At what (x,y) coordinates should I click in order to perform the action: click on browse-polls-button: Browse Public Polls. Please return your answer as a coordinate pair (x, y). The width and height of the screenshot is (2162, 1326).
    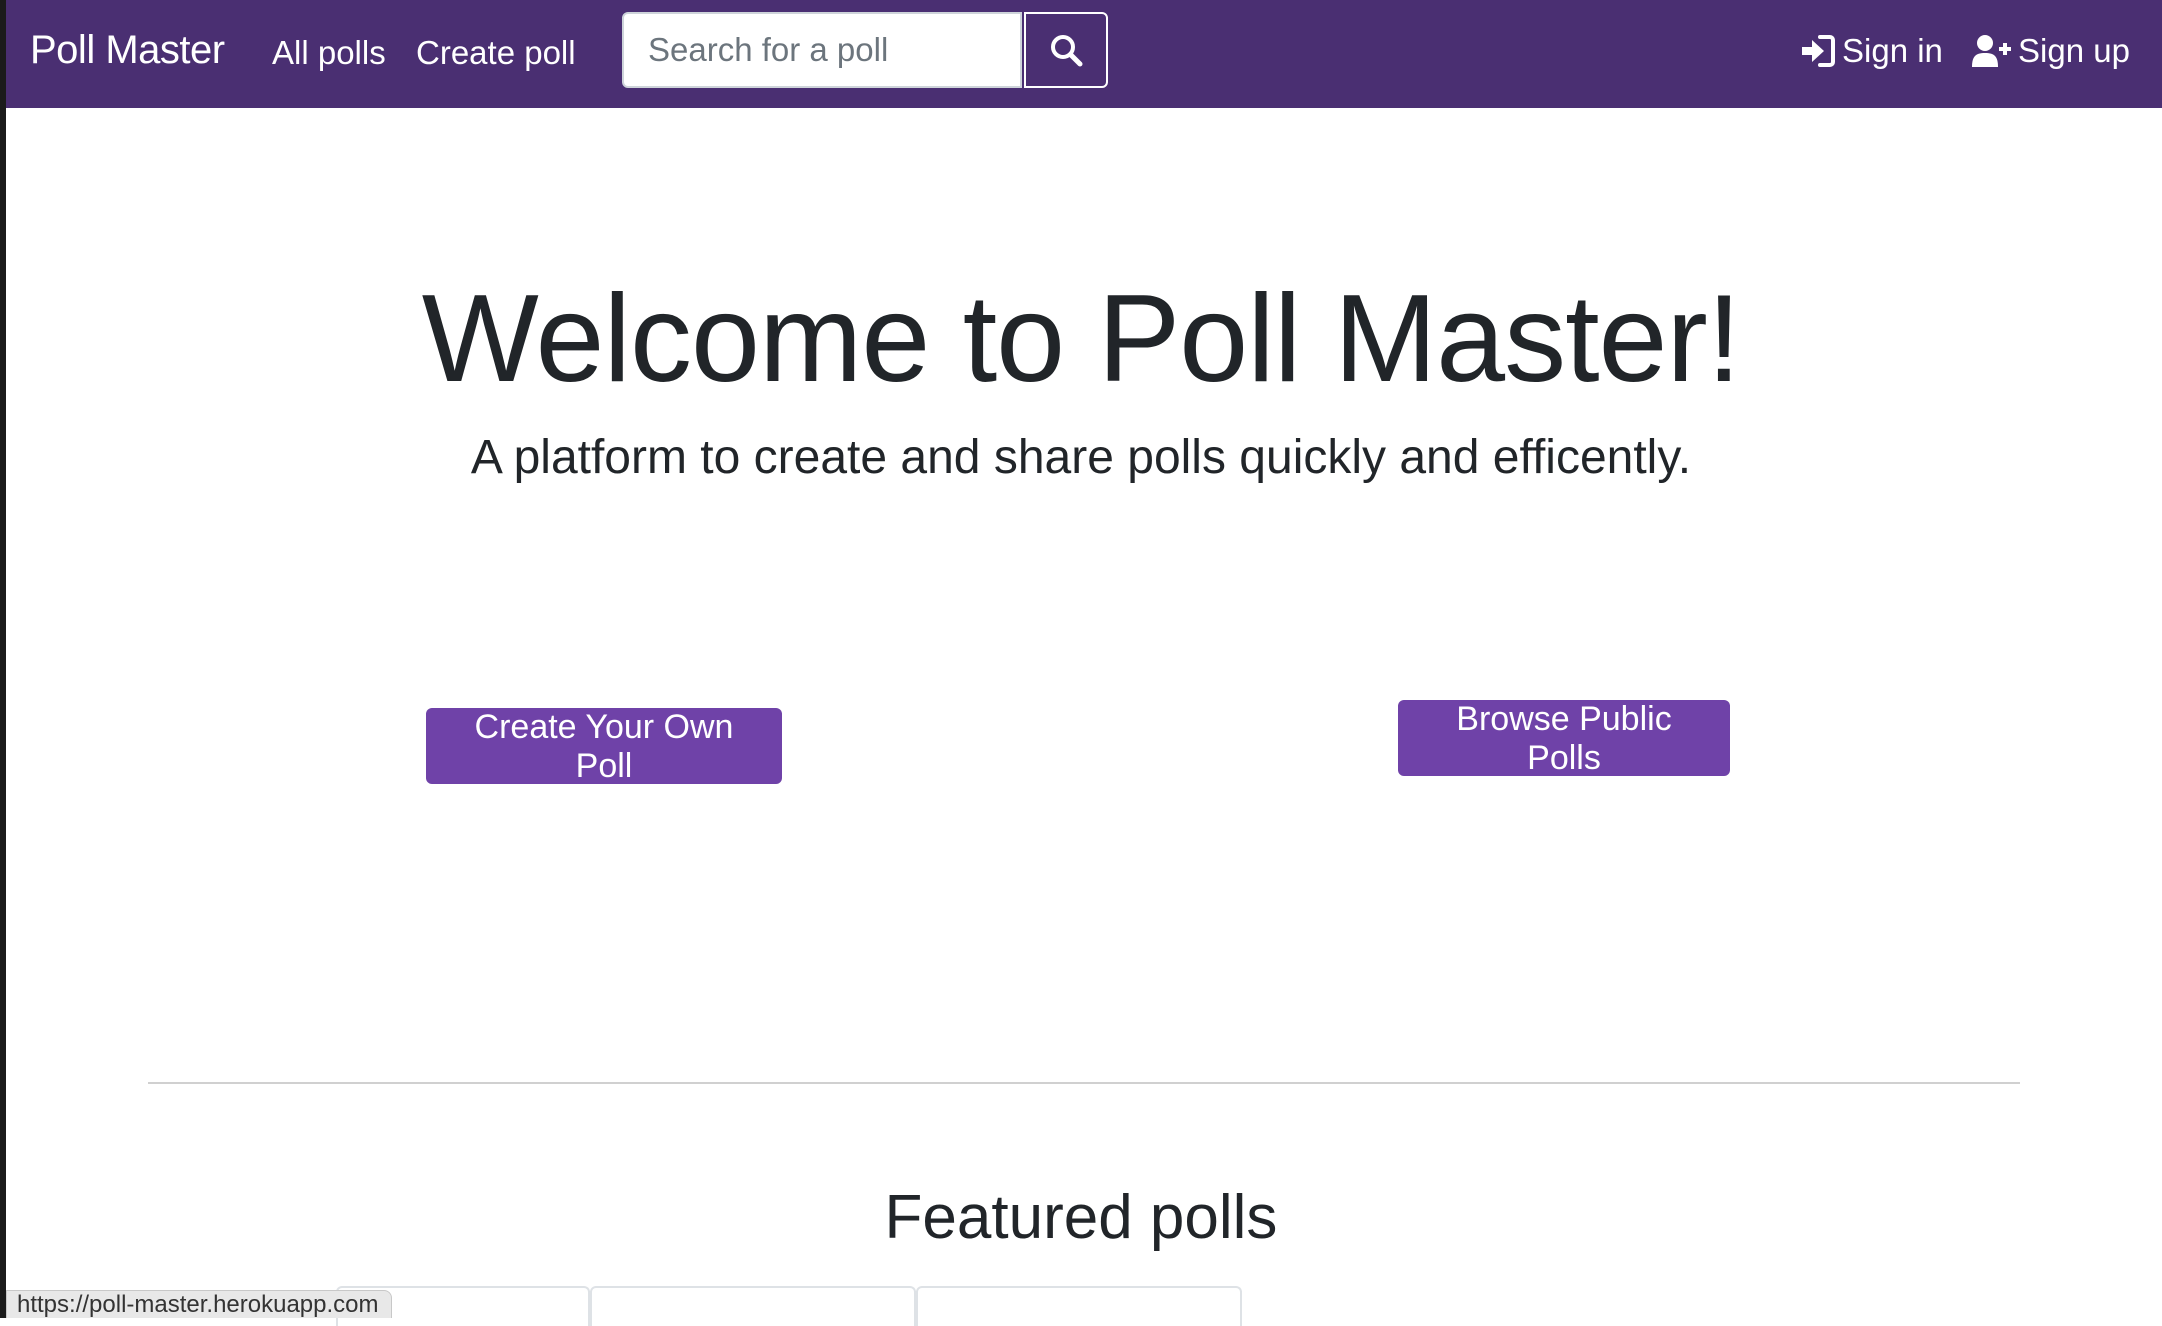
    Looking at the image, I should click on (1564, 738).